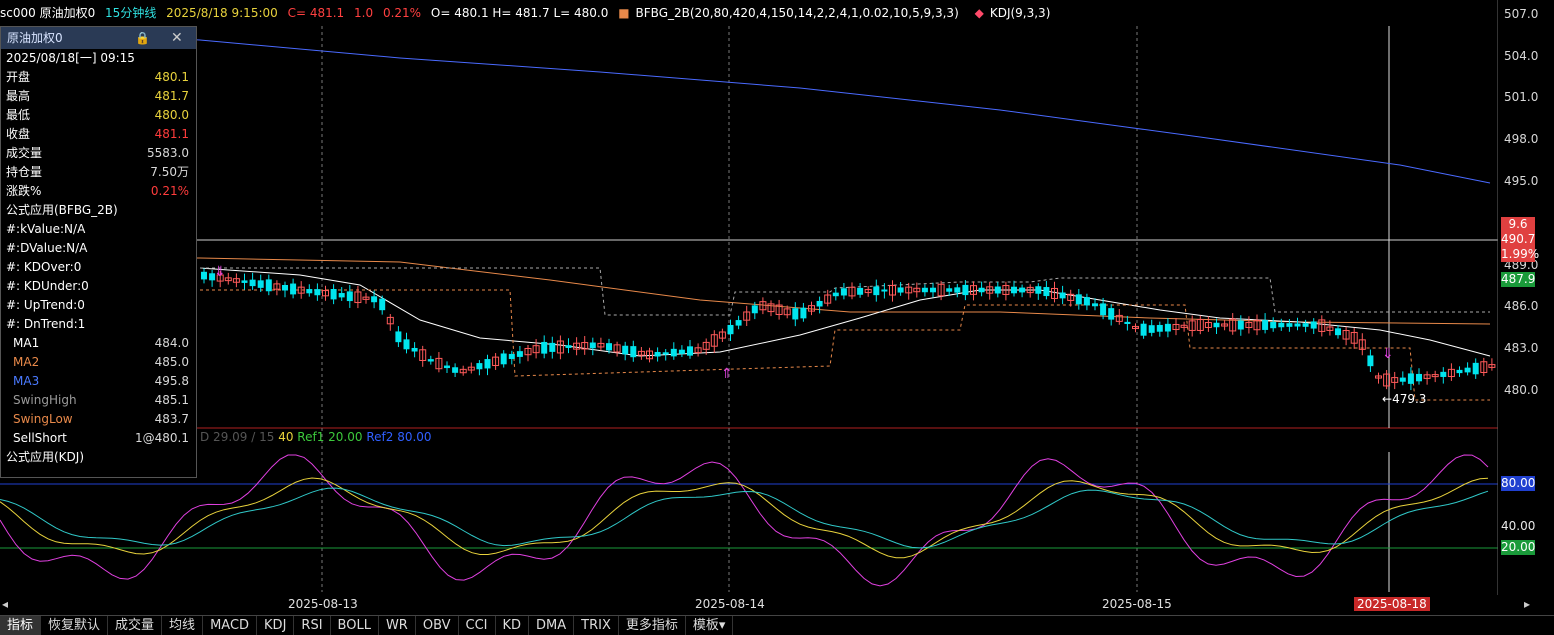  I want to click on close-icon: ✕, so click(177, 38).